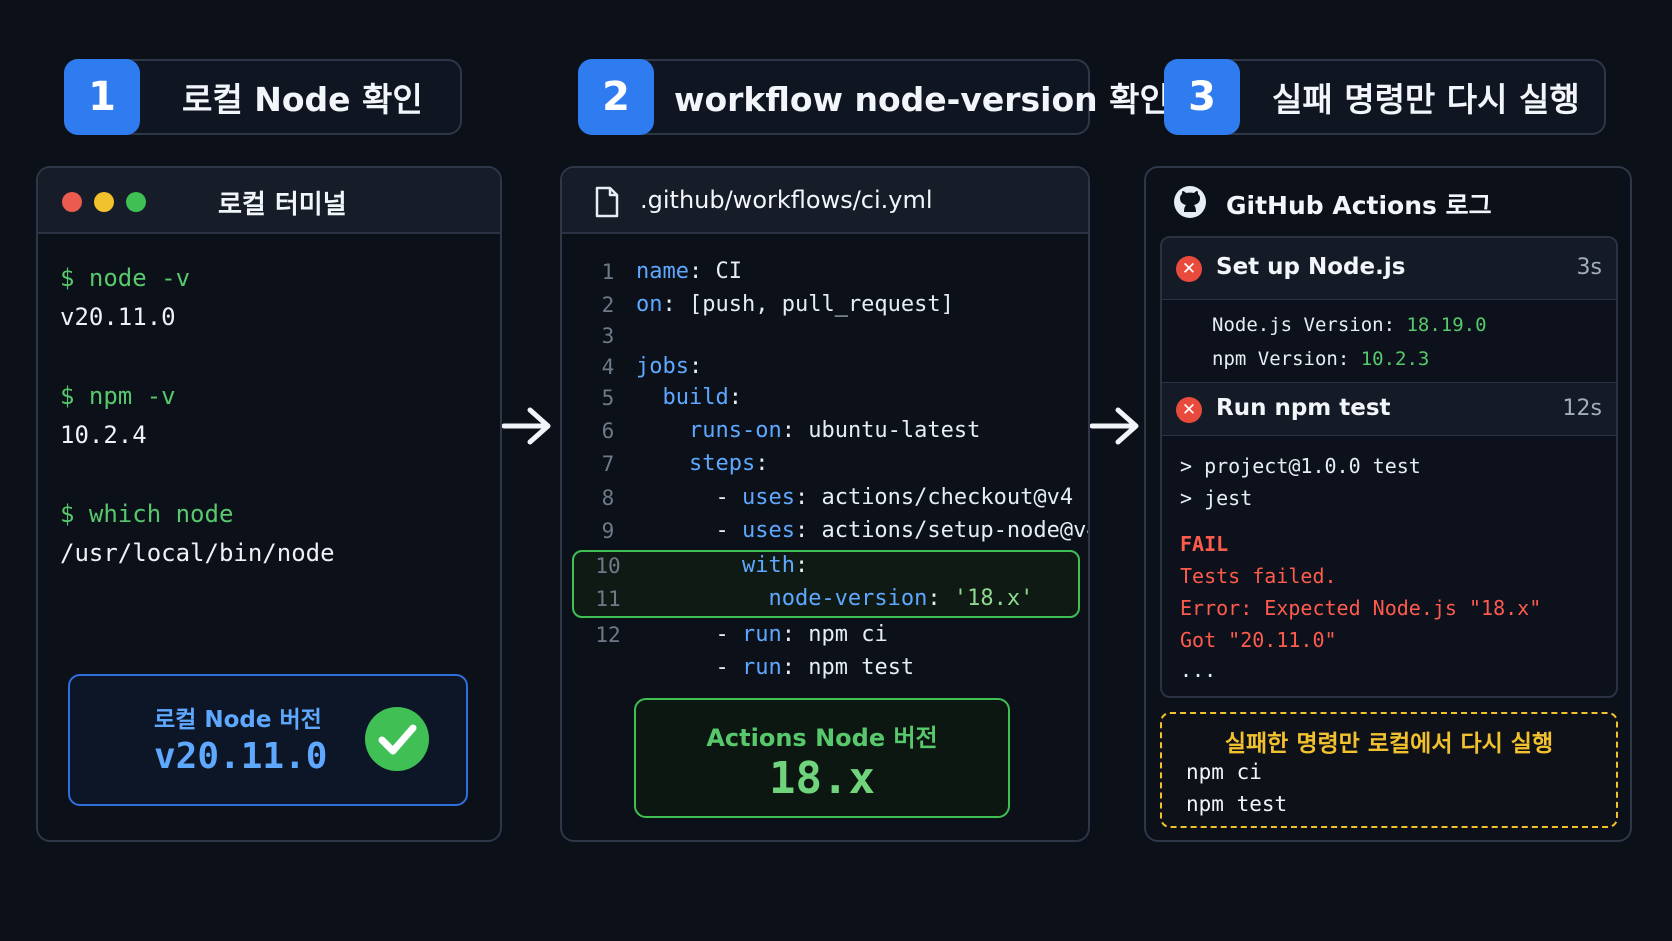  Describe the element at coordinates (1359, 205) in the screenshot. I see `actions-title: GitHub Actions 로그` at that location.